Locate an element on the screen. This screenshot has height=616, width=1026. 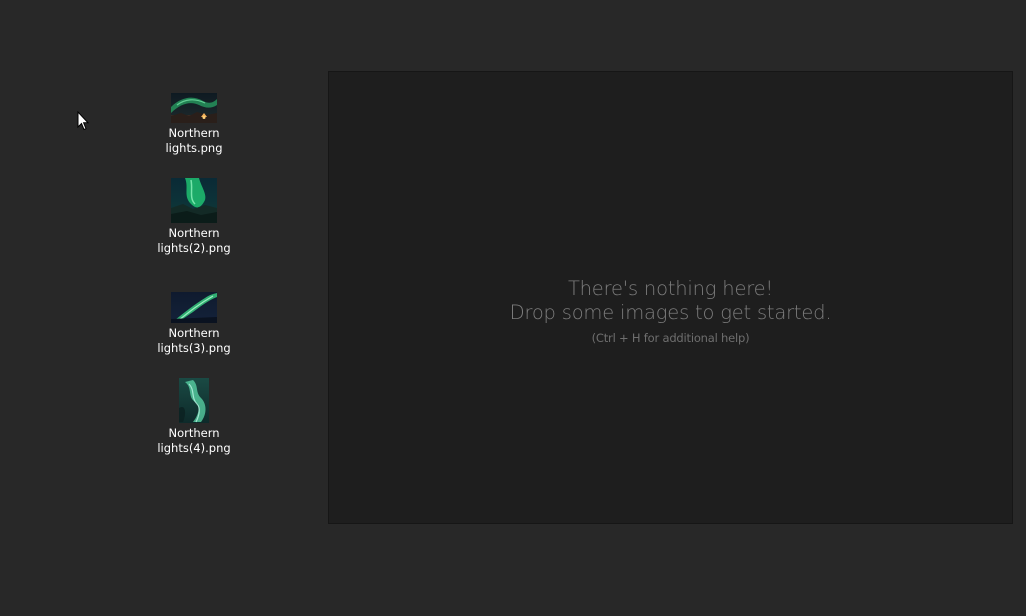
empty-state-subtitle: Drop some images to get started. is located at coordinates (670, 312).